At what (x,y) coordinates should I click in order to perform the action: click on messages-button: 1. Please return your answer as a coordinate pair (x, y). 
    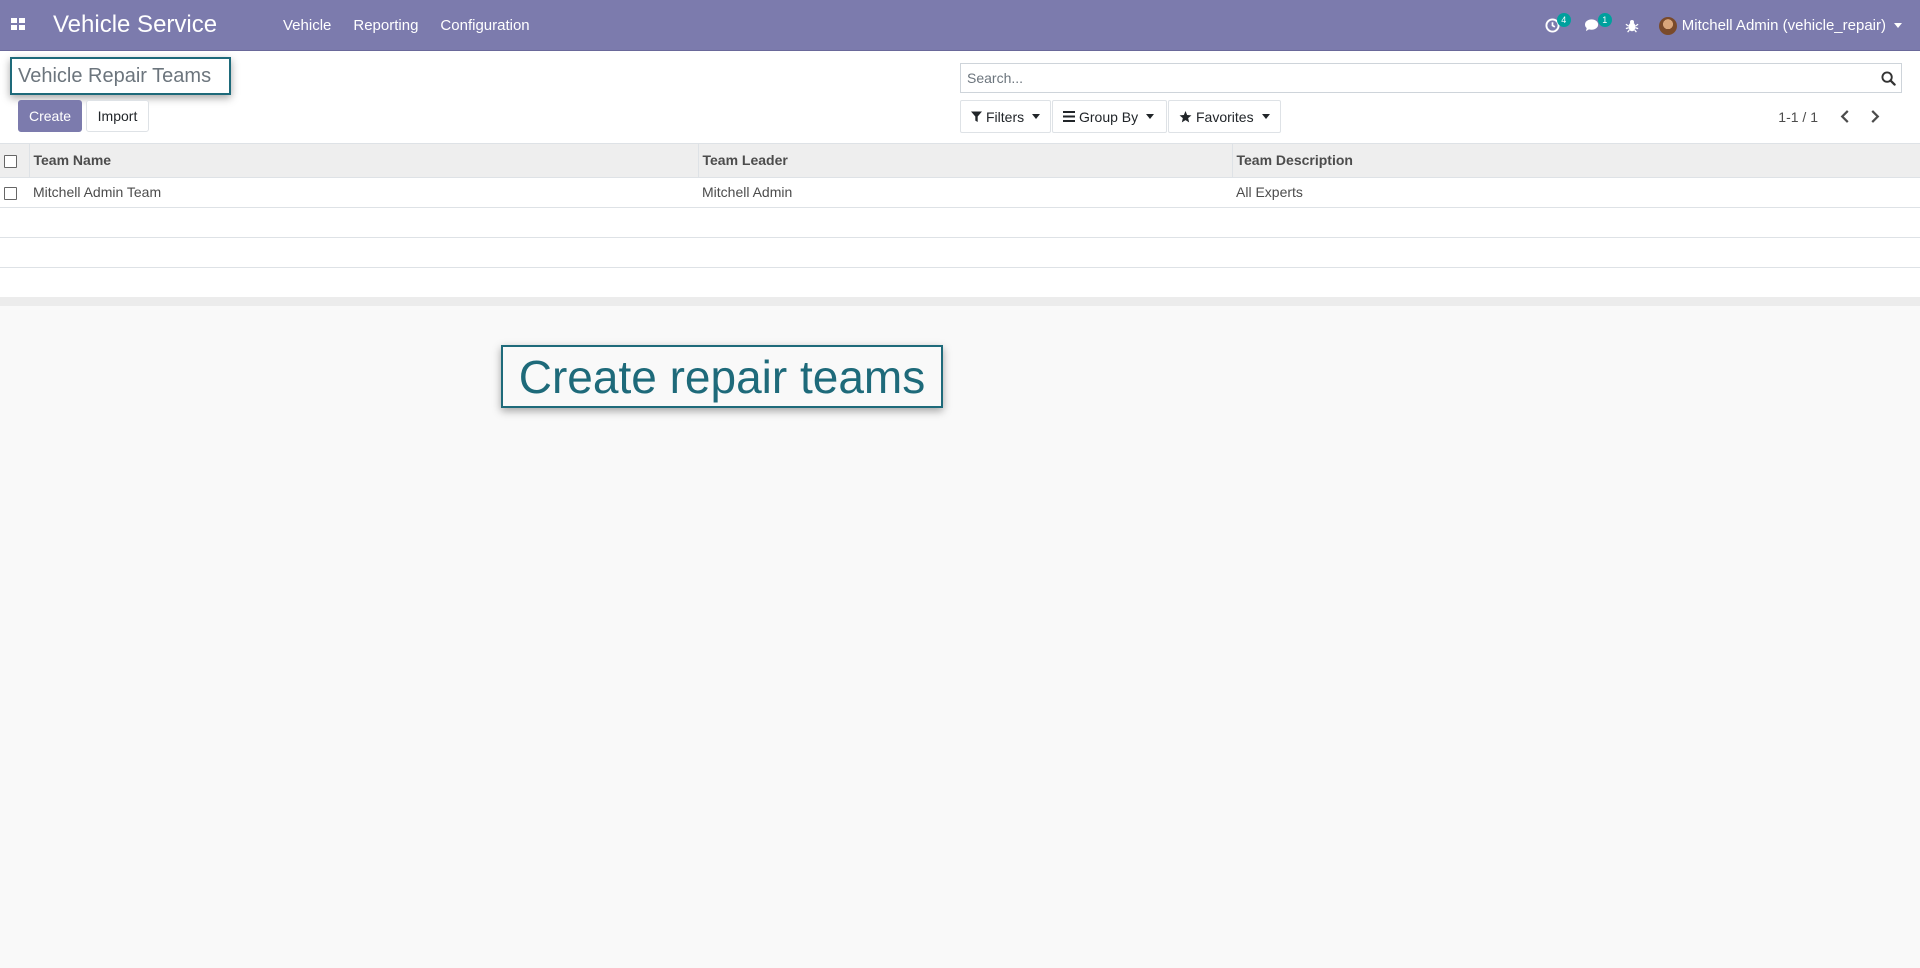
    Looking at the image, I should click on (1592, 25).